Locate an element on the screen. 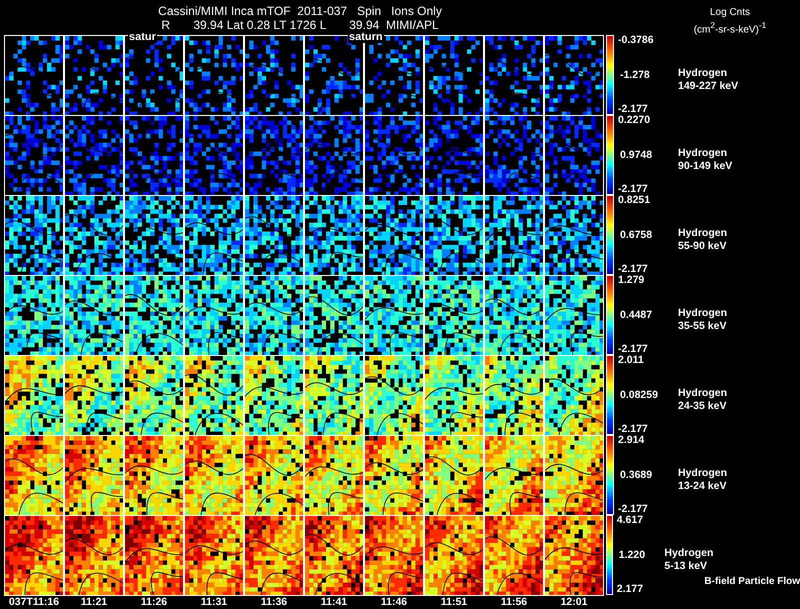  colorbar-min: 2.177 is located at coordinates (630, 589).